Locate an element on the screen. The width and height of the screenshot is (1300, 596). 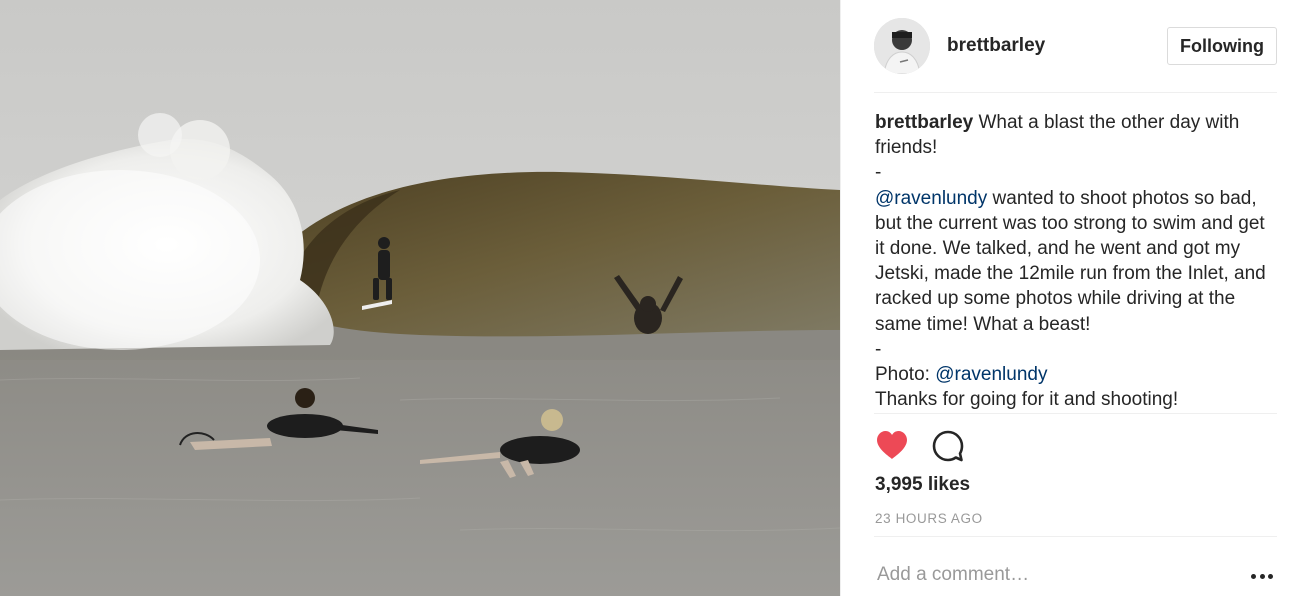
avatar-image is located at coordinates (902, 46).